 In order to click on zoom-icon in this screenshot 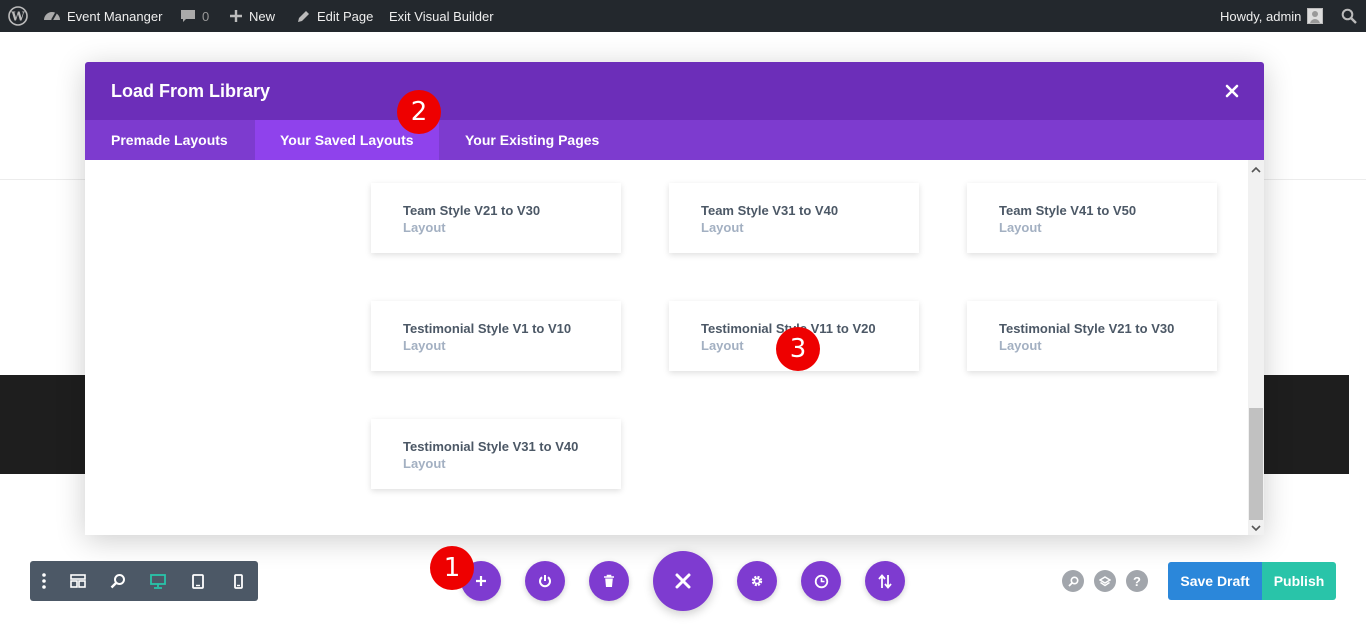, I will do `click(117, 581)`.